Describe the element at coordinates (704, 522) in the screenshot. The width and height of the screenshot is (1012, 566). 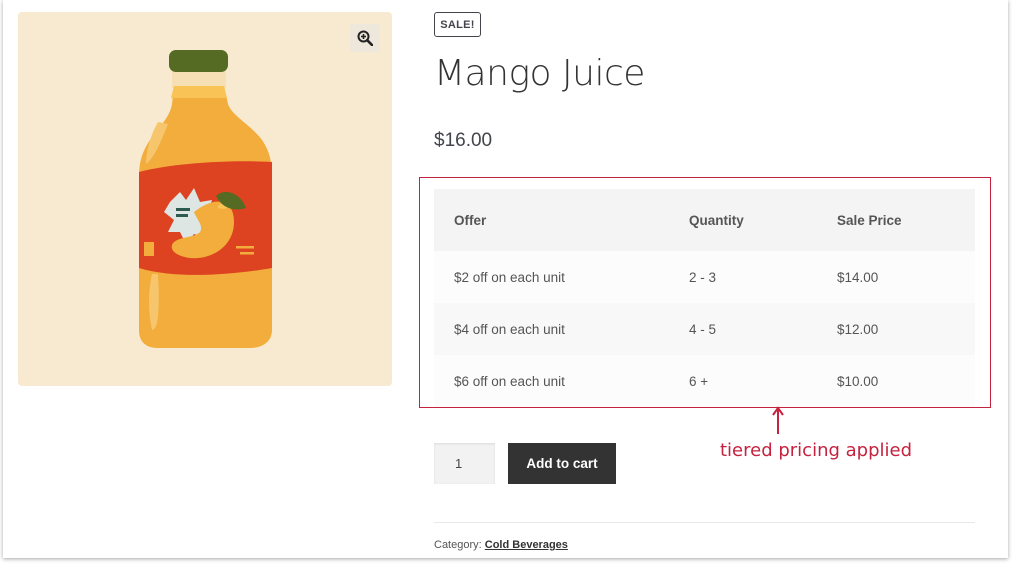
I see `divider` at that location.